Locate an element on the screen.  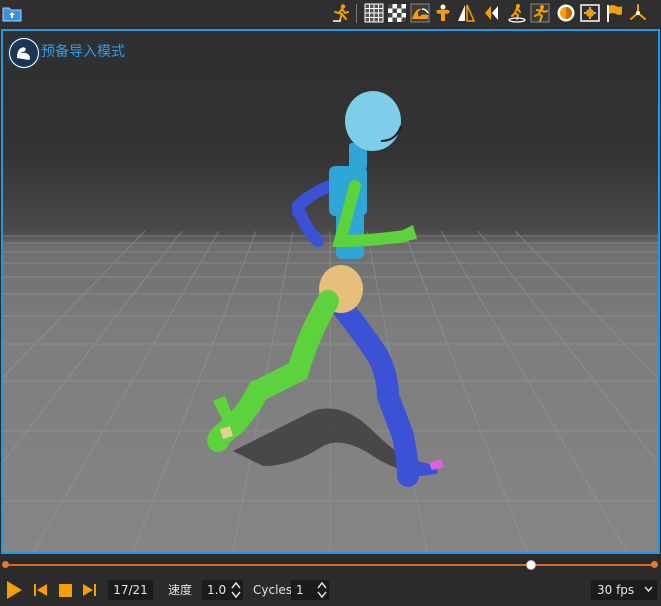
chevron-down-icon is located at coordinates (648, 589).